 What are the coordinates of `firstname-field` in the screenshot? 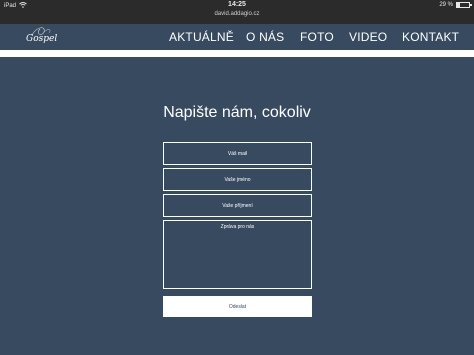 It's located at (237, 179).